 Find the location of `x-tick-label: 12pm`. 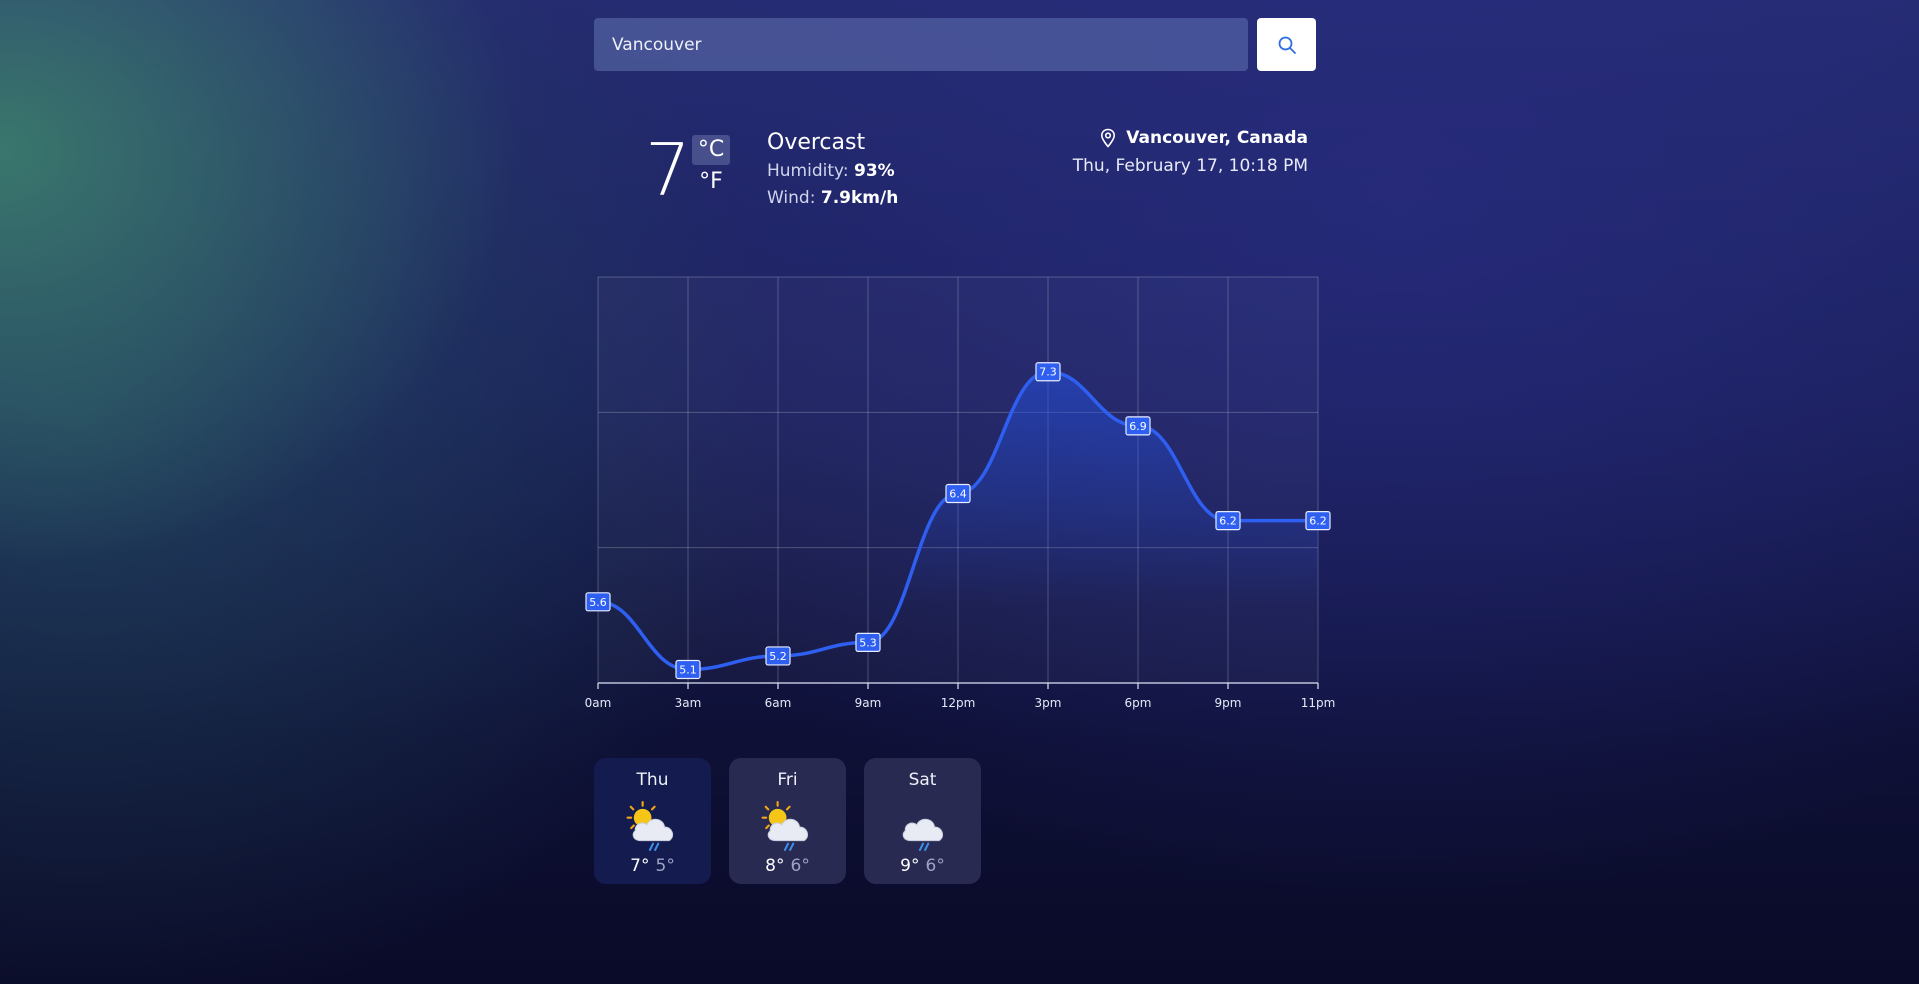

x-tick-label: 12pm is located at coordinates (958, 703).